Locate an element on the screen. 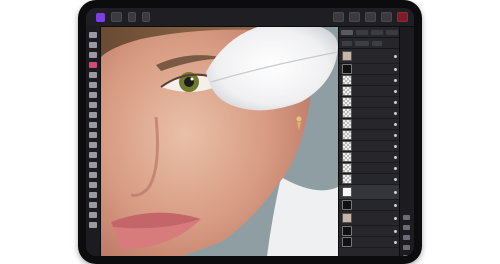  shape-icon is located at coordinates (93, 195).